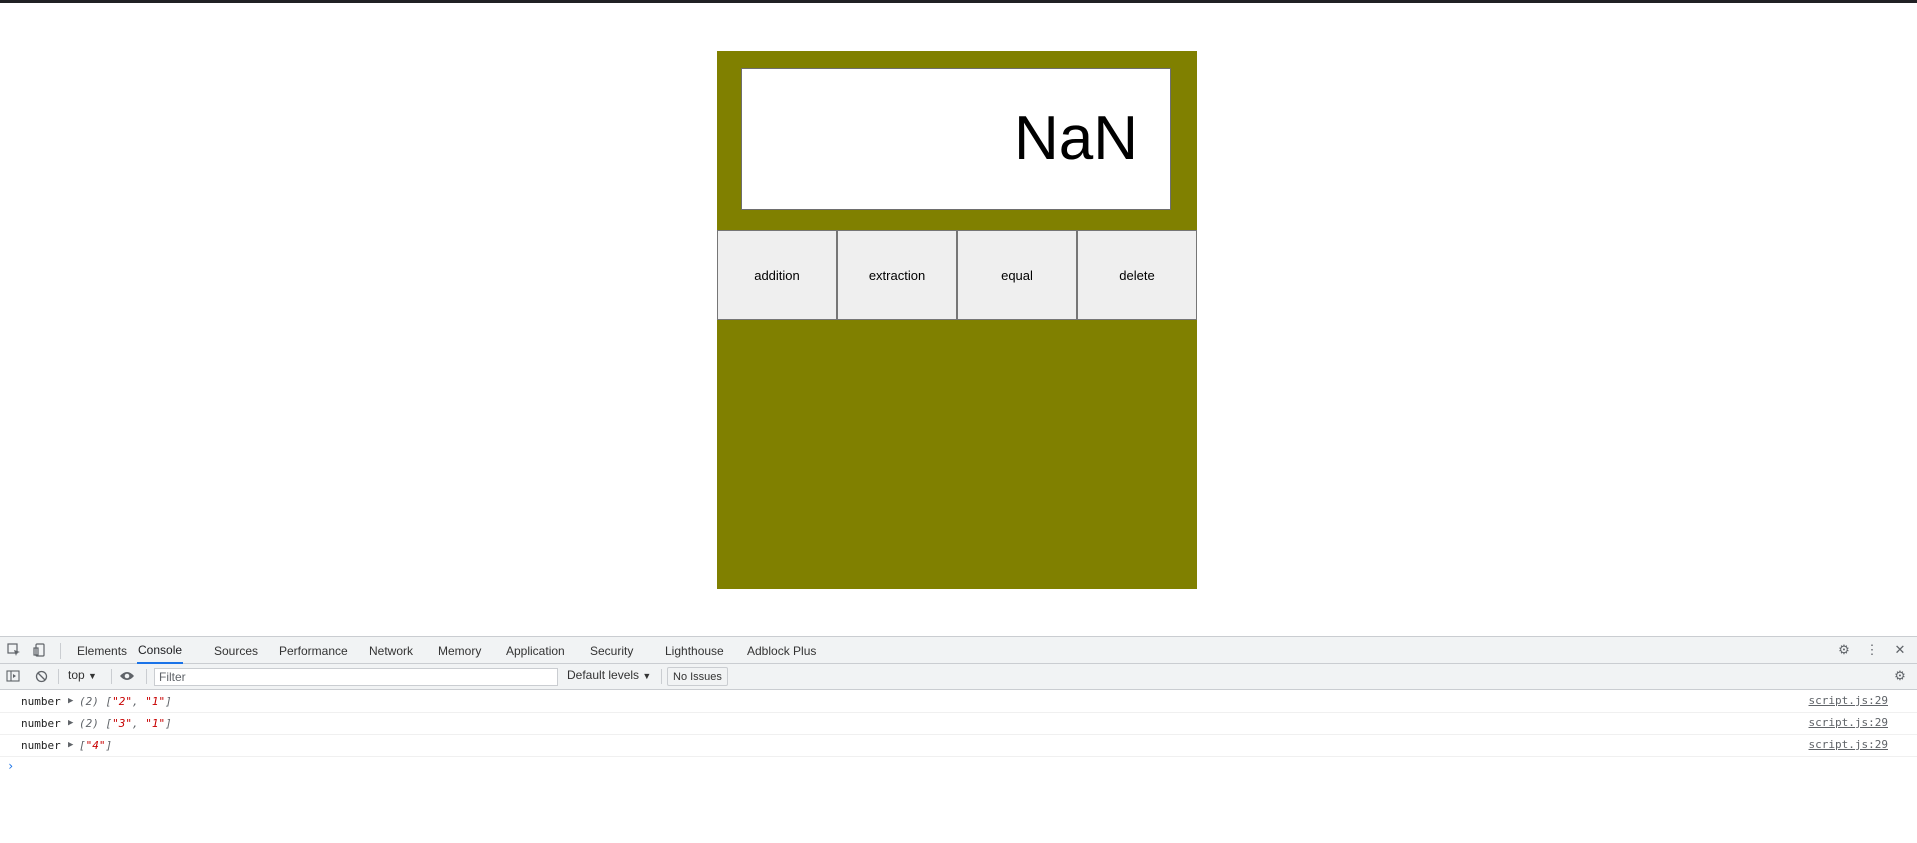  I want to click on window-top-border, so click(958, 1).